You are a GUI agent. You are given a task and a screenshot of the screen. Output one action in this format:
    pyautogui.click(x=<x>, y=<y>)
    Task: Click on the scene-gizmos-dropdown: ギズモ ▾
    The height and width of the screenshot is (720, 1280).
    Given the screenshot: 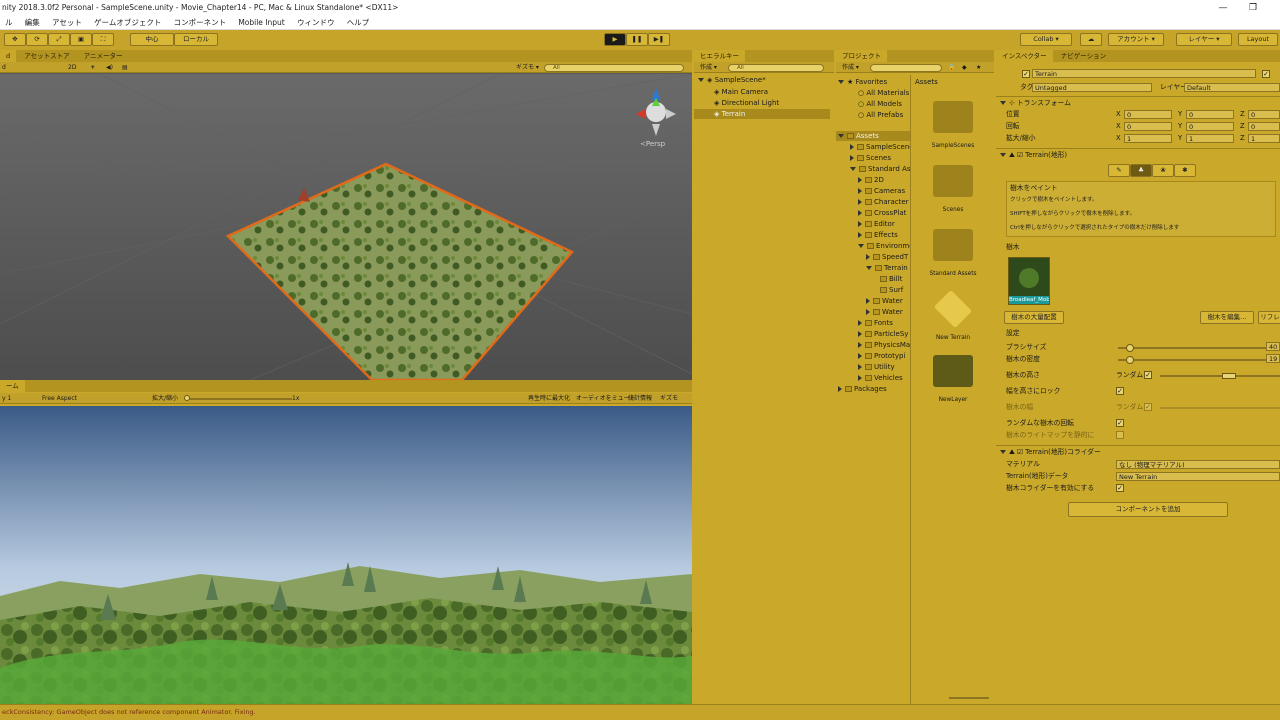 What is the action you would take?
    pyautogui.click(x=527, y=67)
    